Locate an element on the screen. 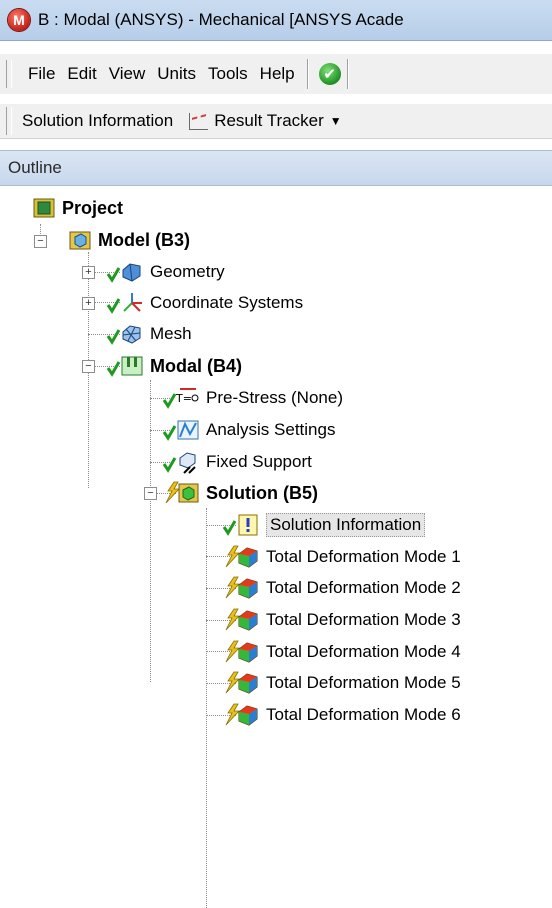 The width and height of the screenshot is (552, 908). tree-label: Solution Information is located at coordinates (346, 525).